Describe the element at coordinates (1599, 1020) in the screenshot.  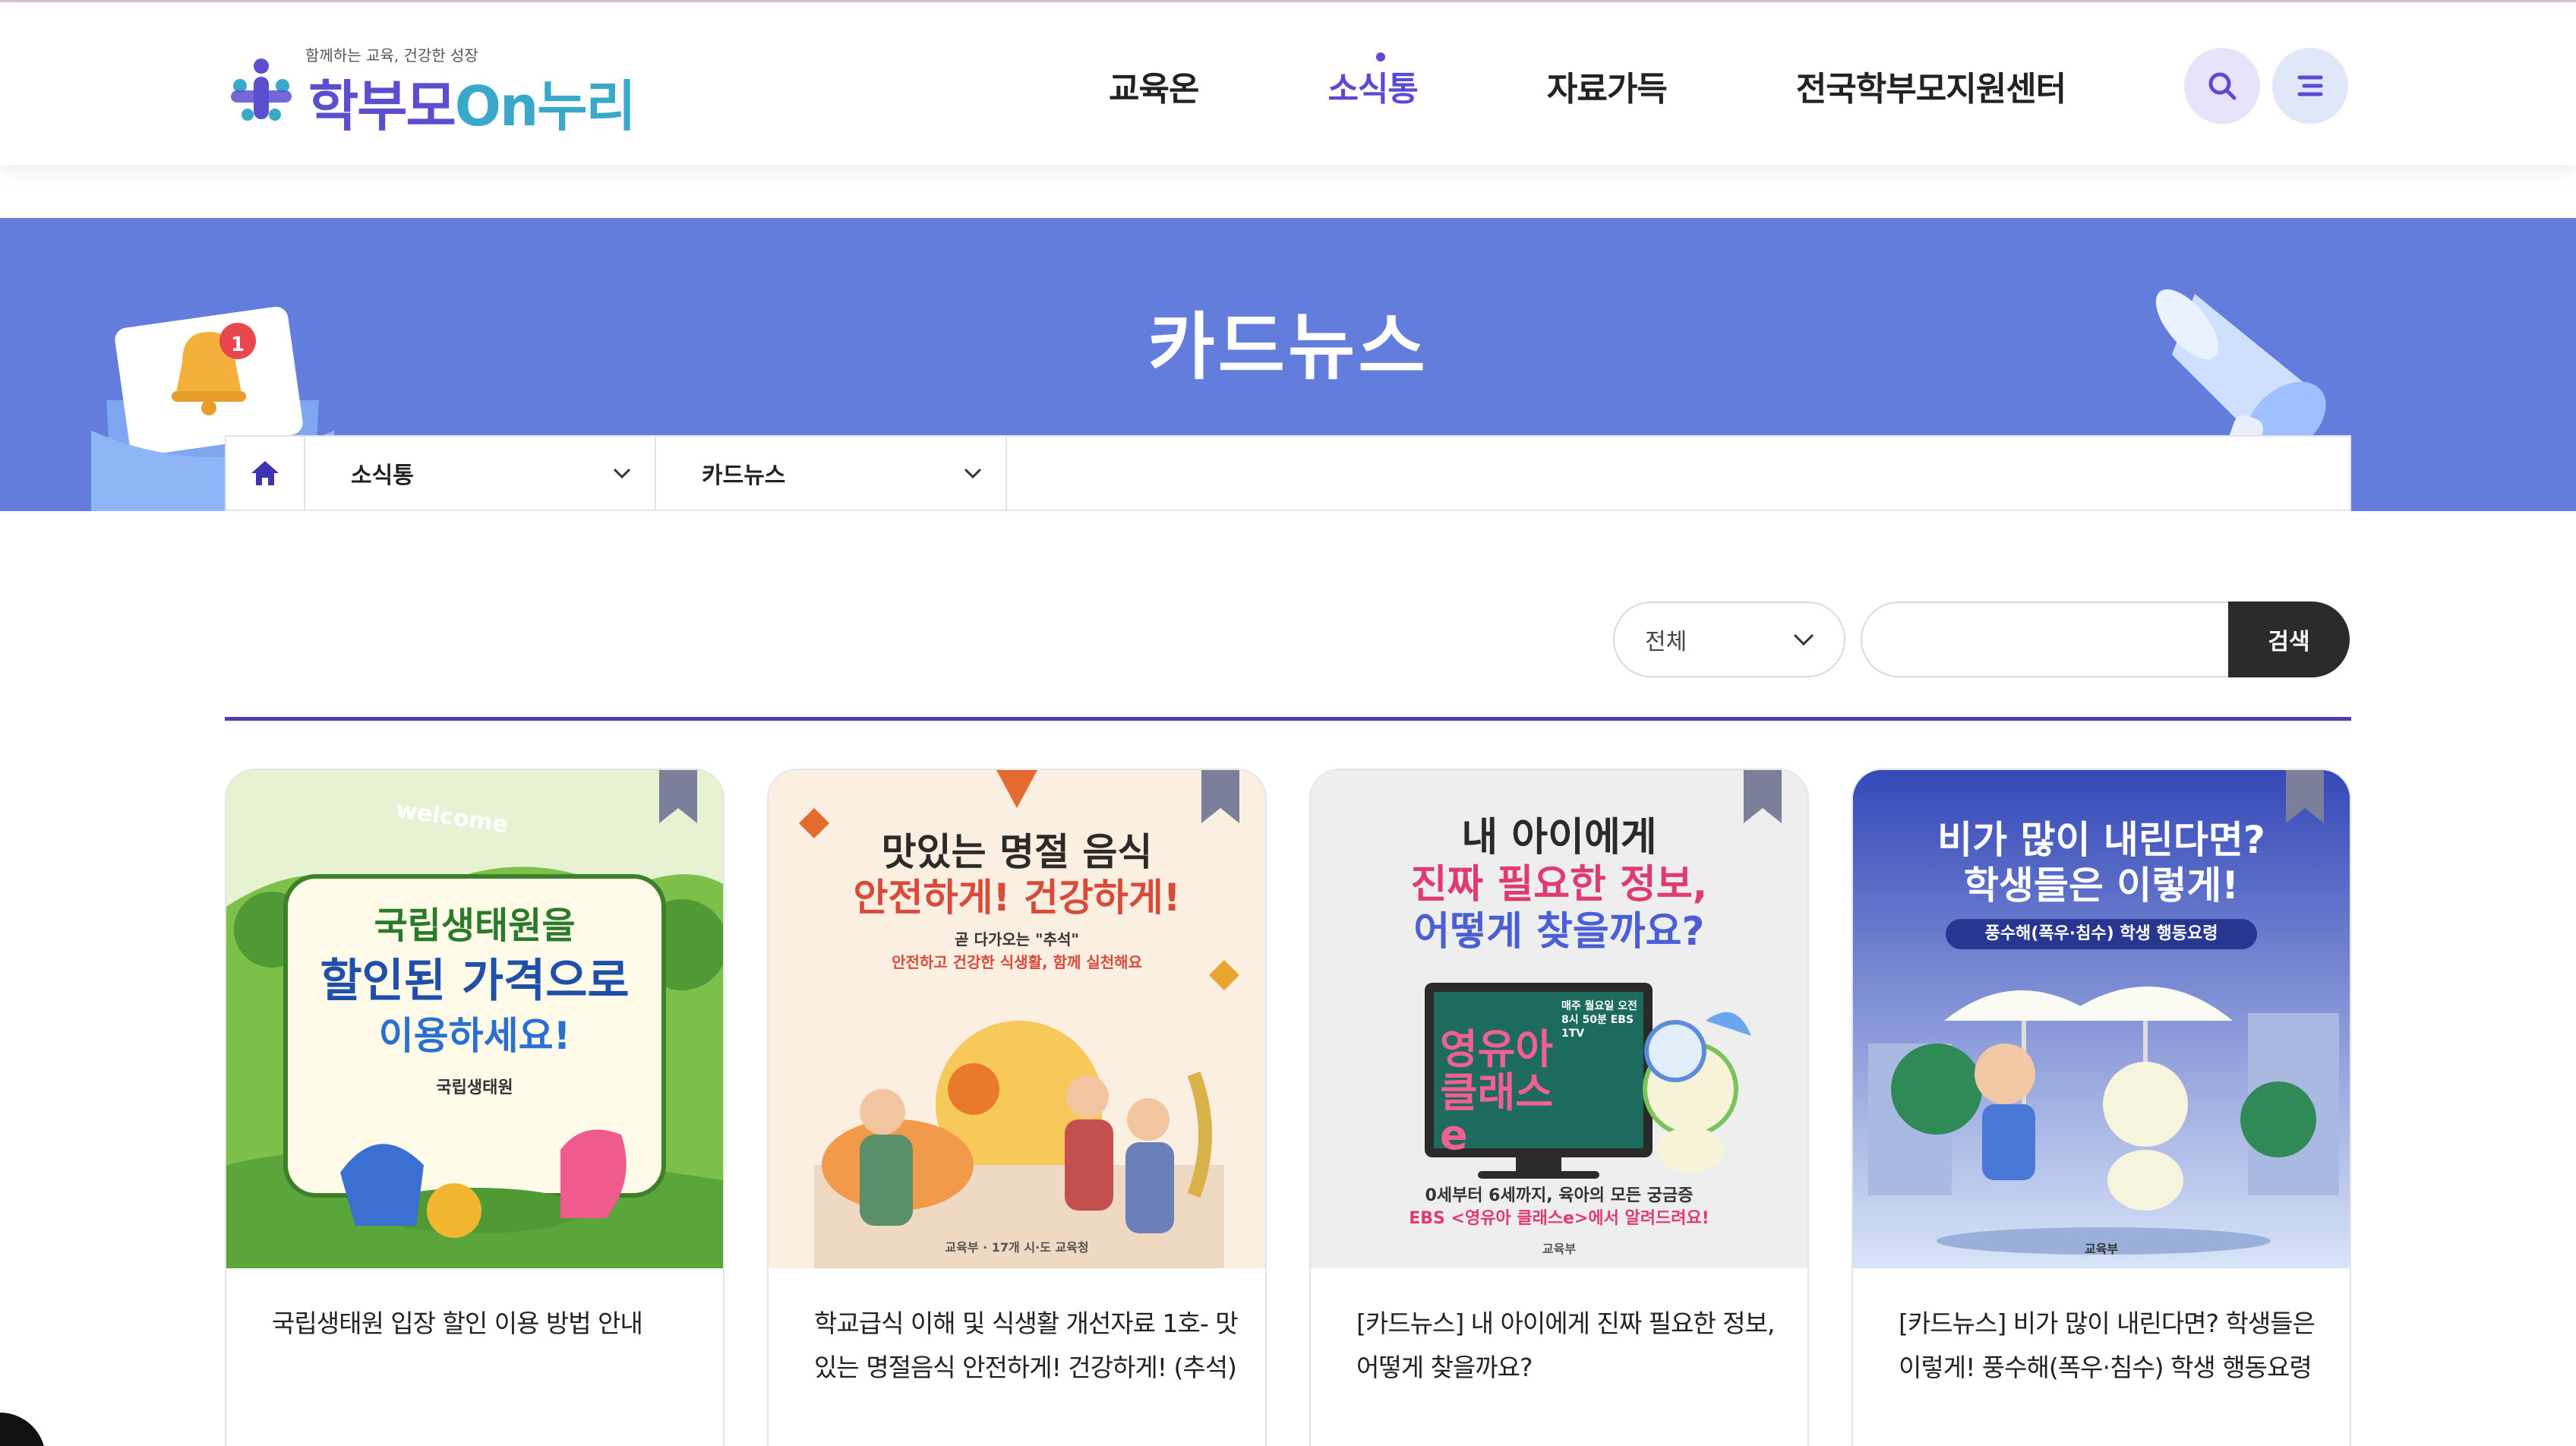
I see `card3-schedule: 매주 월요일 오전 8시 50분 EBS 1TV` at that location.